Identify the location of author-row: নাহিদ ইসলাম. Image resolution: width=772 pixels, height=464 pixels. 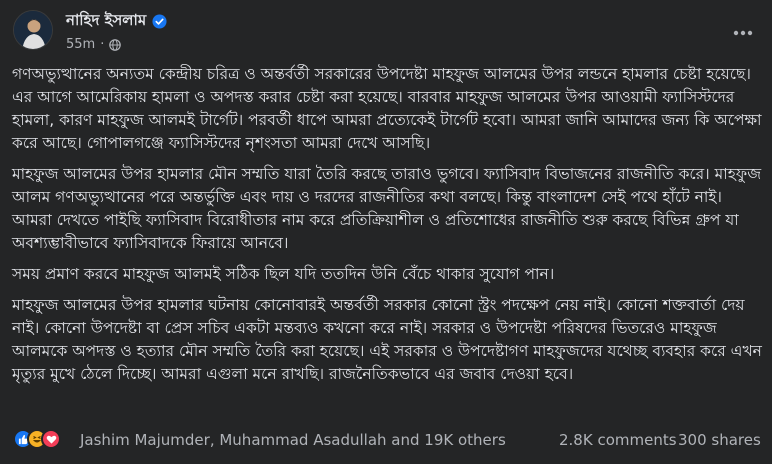
(116, 21).